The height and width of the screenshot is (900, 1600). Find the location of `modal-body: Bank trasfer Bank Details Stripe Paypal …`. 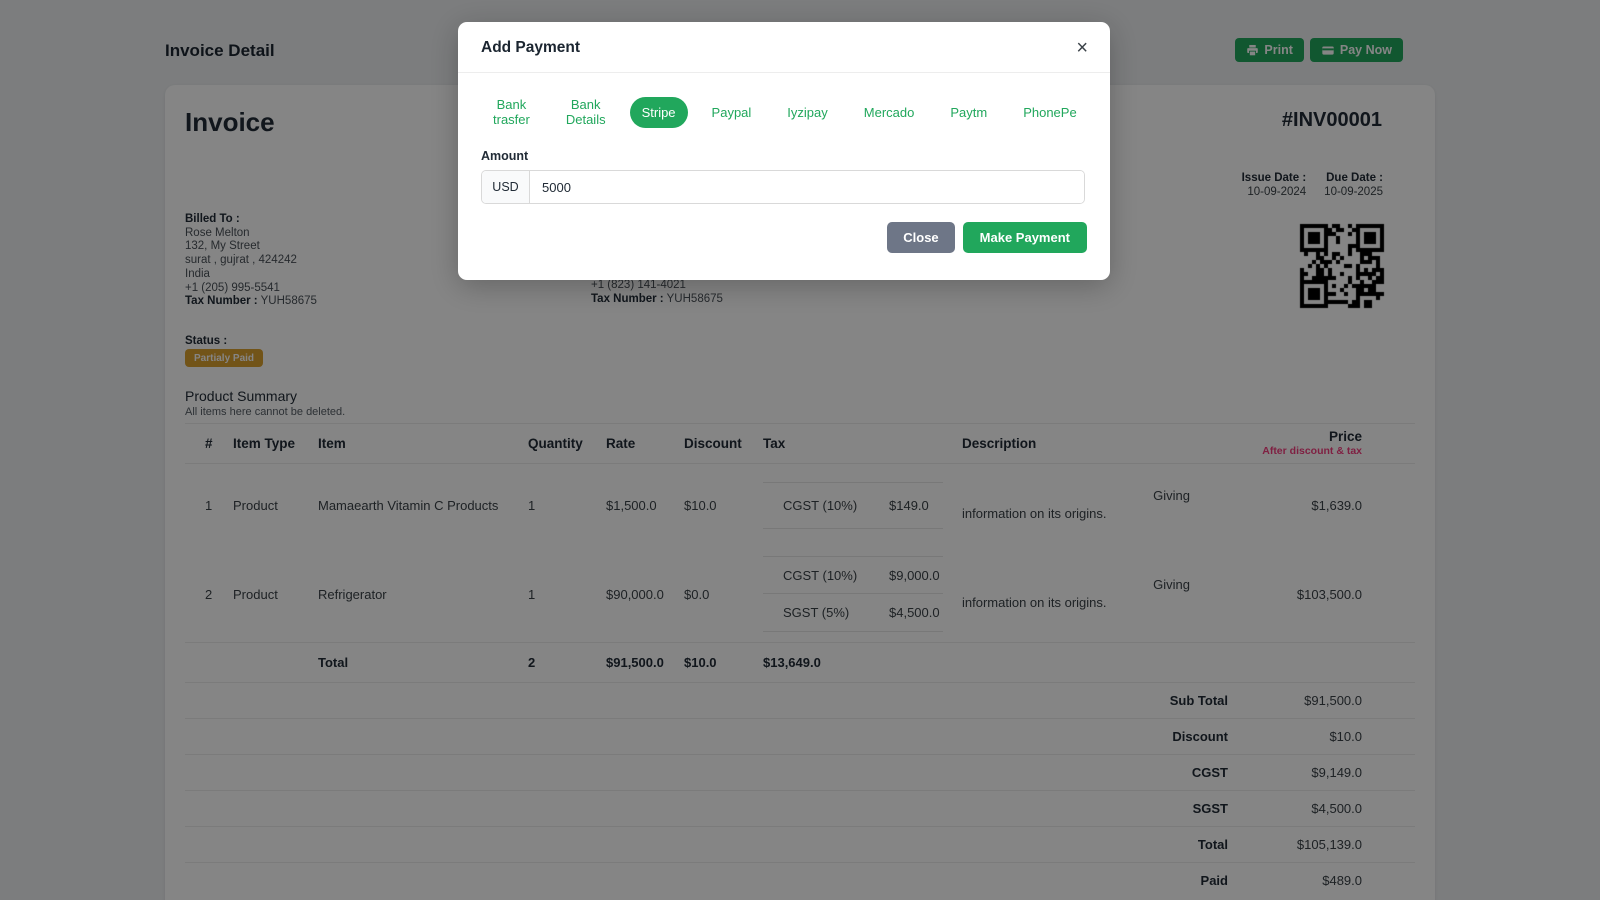

modal-body: Bank trasfer Bank Details Stripe Paypal … is located at coordinates (784, 173).